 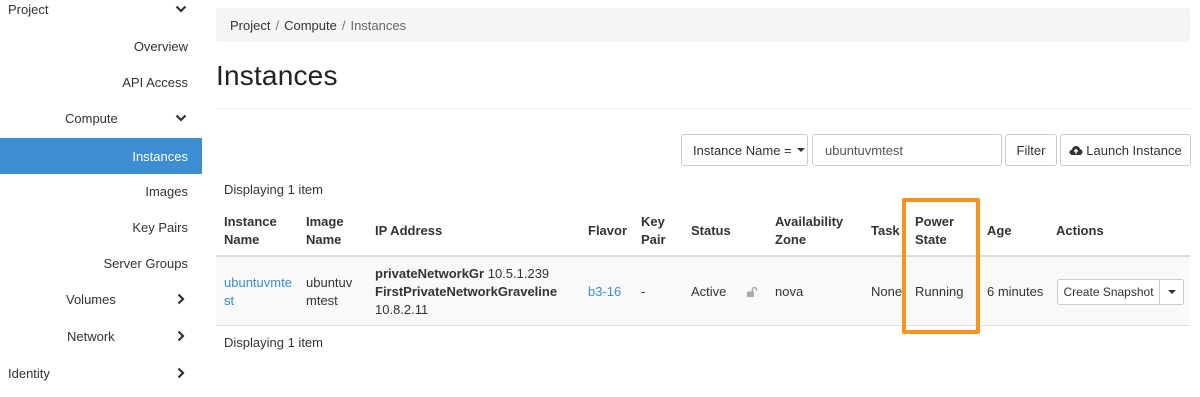 I want to click on sidebar-item-label: Volumes, so click(x=91, y=299).